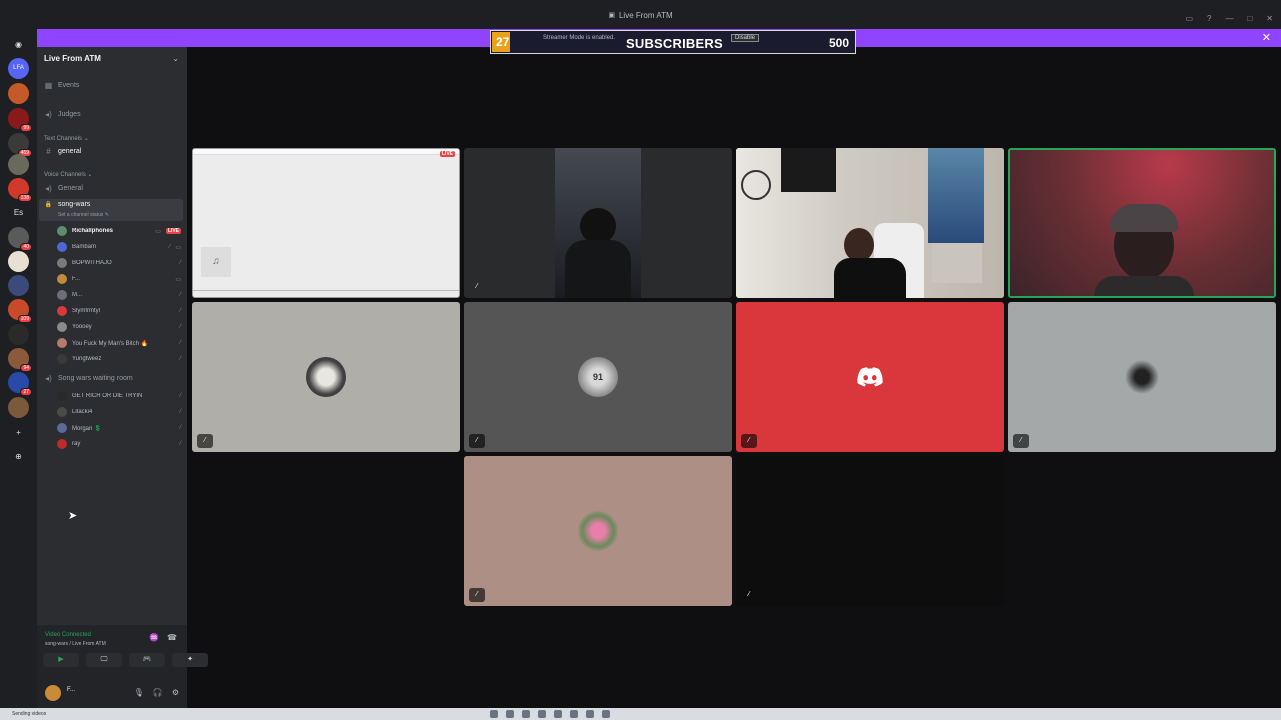 The image size is (1281, 720). Describe the element at coordinates (18, 432) in the screenshot. I see `add-server-icon: +` at that location.